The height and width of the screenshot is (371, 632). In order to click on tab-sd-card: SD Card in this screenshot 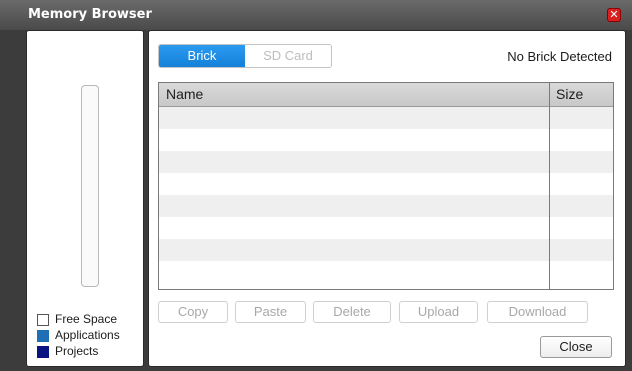, I will do `click(288, 56)`.